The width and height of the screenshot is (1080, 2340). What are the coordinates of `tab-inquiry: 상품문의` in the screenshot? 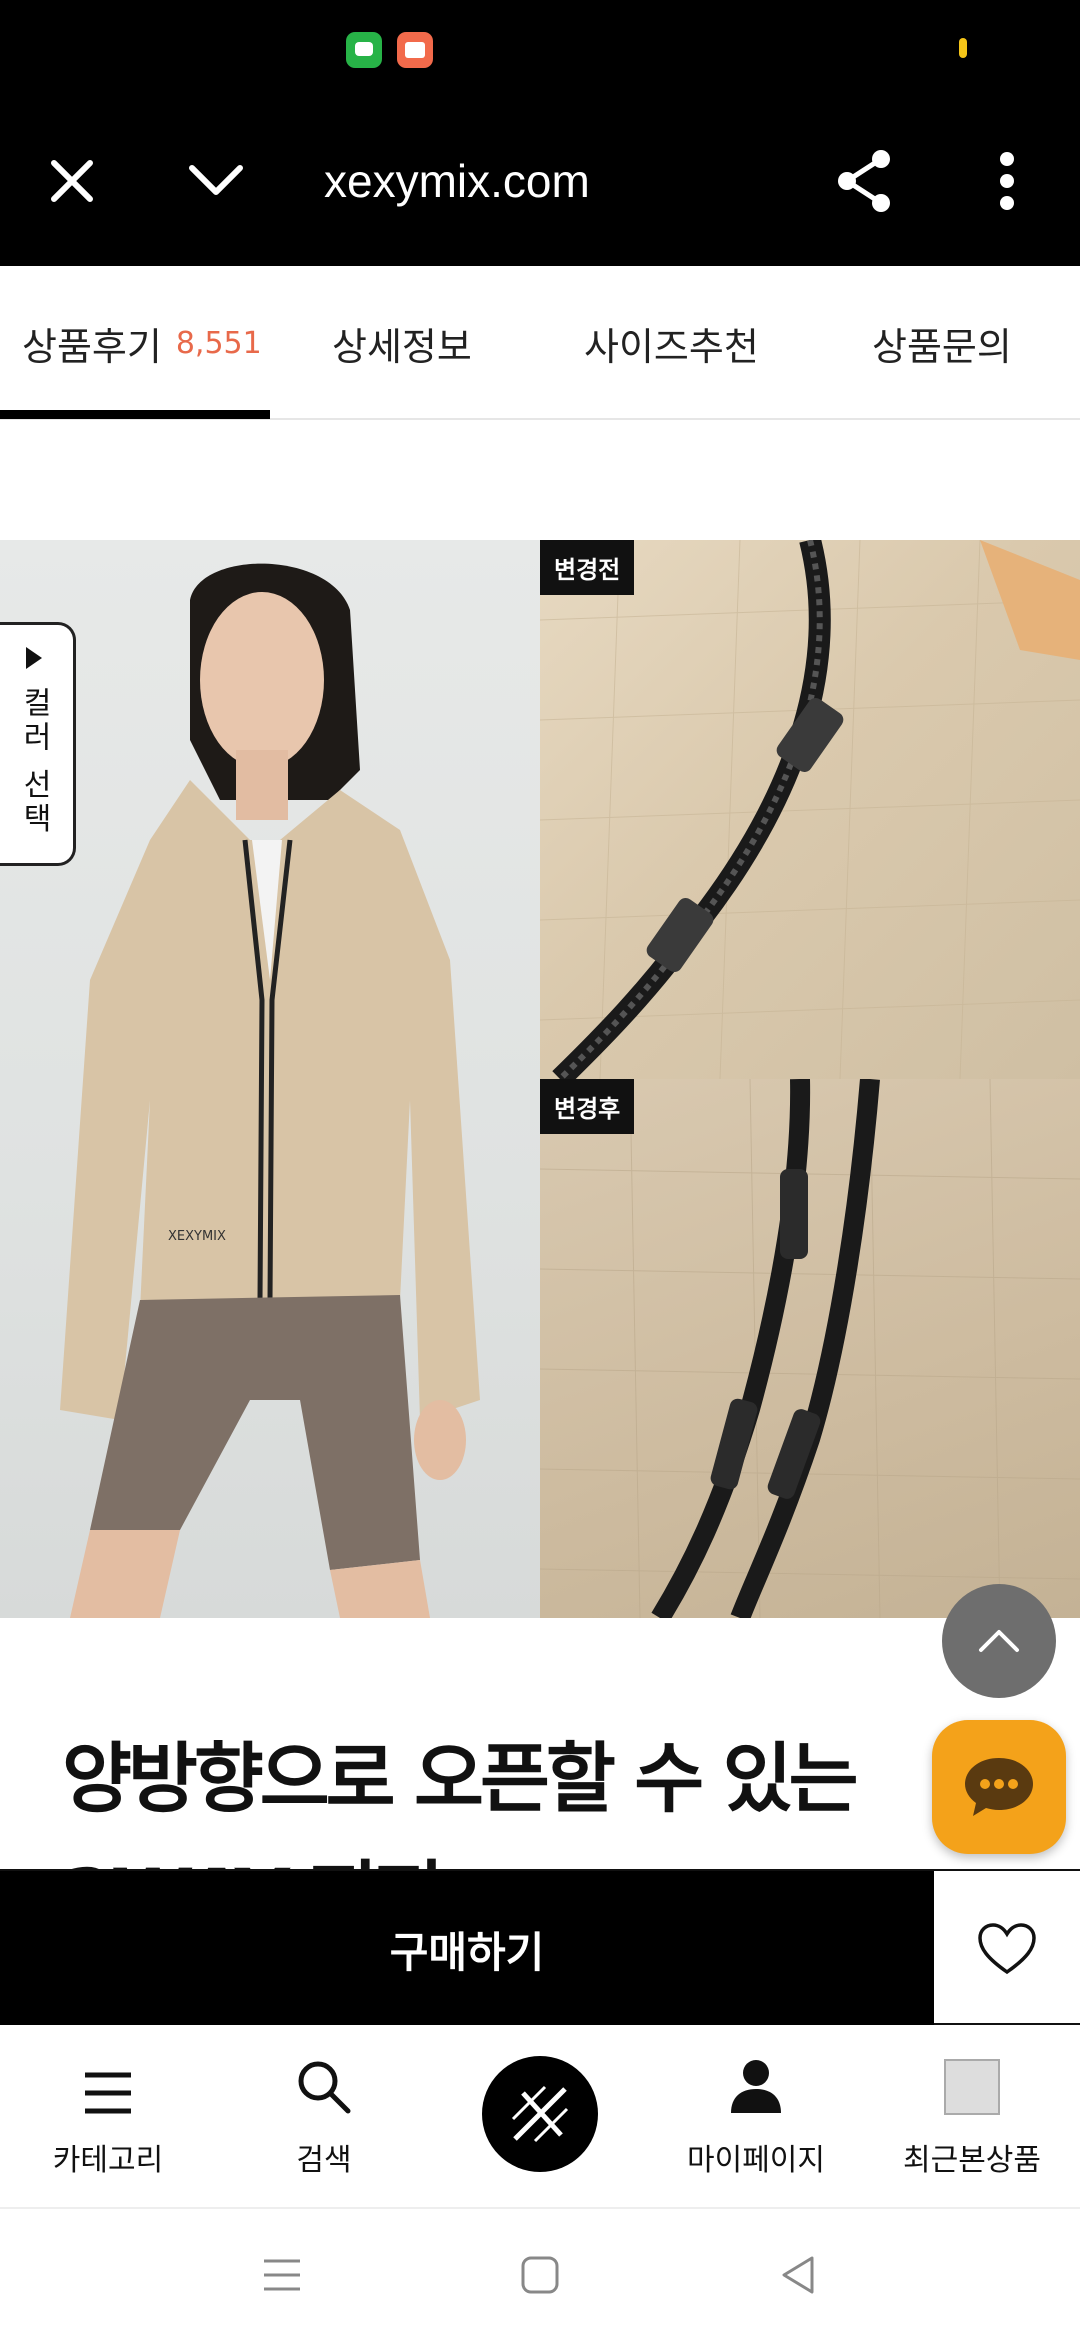 It's located at (942, 343).